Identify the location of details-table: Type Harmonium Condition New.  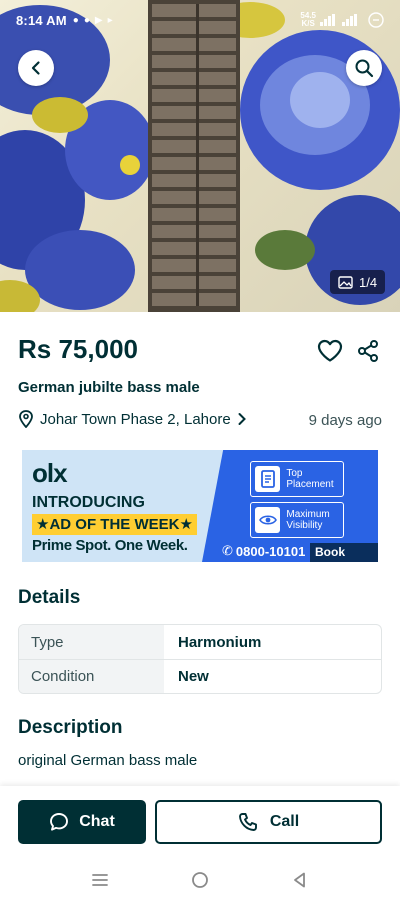
(200, 659).